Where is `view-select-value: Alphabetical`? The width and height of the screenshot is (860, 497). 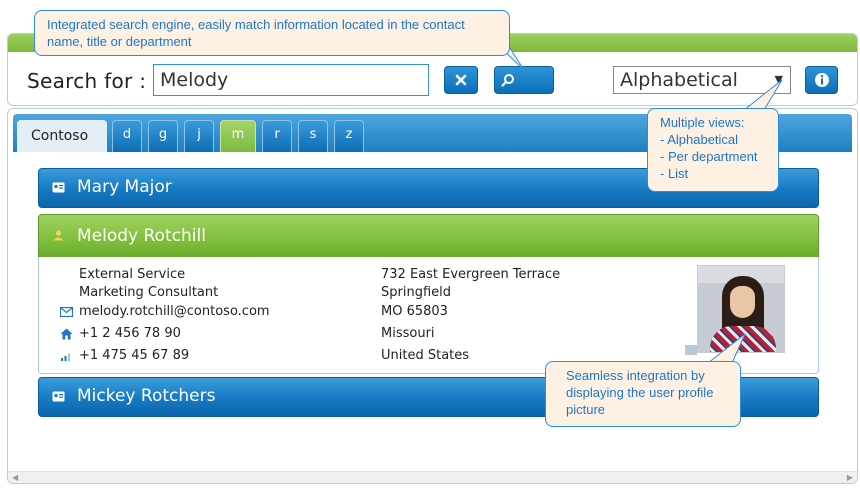 view-select-value: Alphabetical is located at coordinates (679, 80).